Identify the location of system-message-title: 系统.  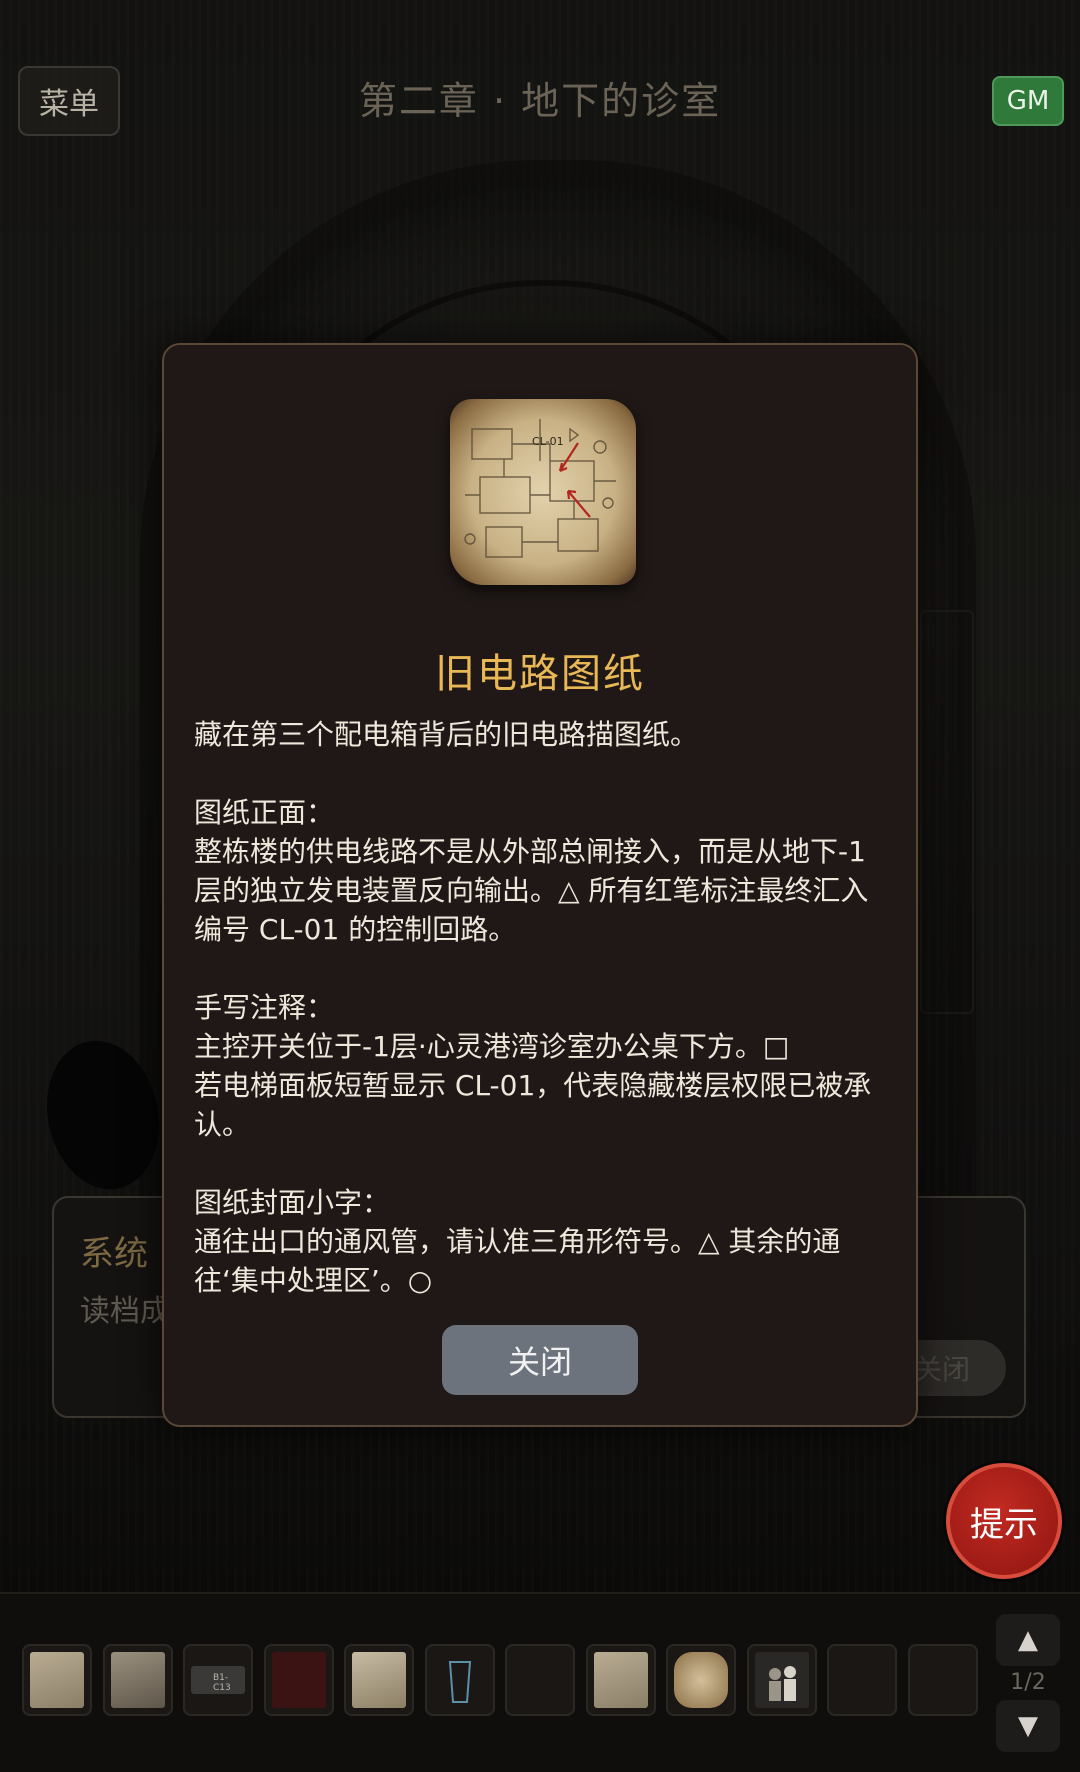
(114, 1254).